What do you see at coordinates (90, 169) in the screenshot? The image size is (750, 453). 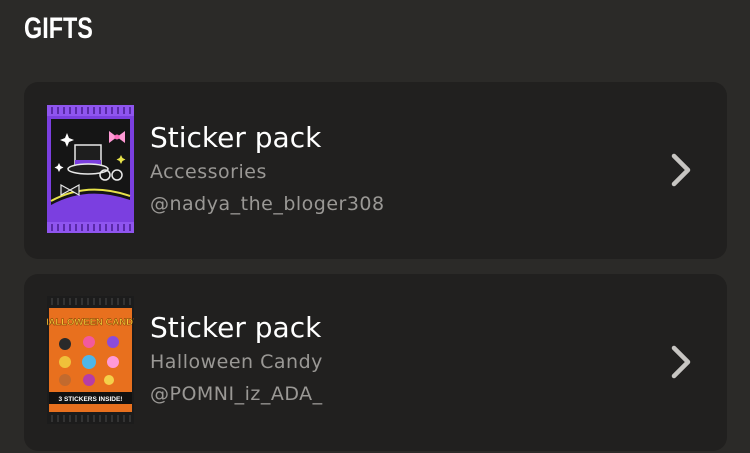 I see `accessories-pack-icon` at bounding box center [90, 169].